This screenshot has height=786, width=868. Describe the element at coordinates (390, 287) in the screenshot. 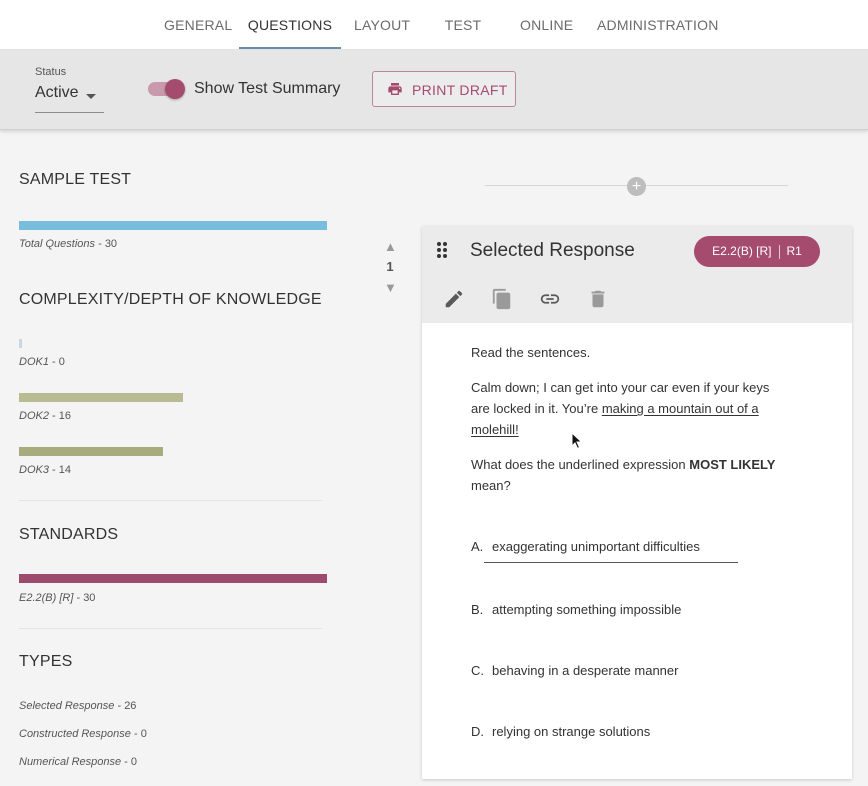

I see `arrow-down-icon: ▼` at that location.